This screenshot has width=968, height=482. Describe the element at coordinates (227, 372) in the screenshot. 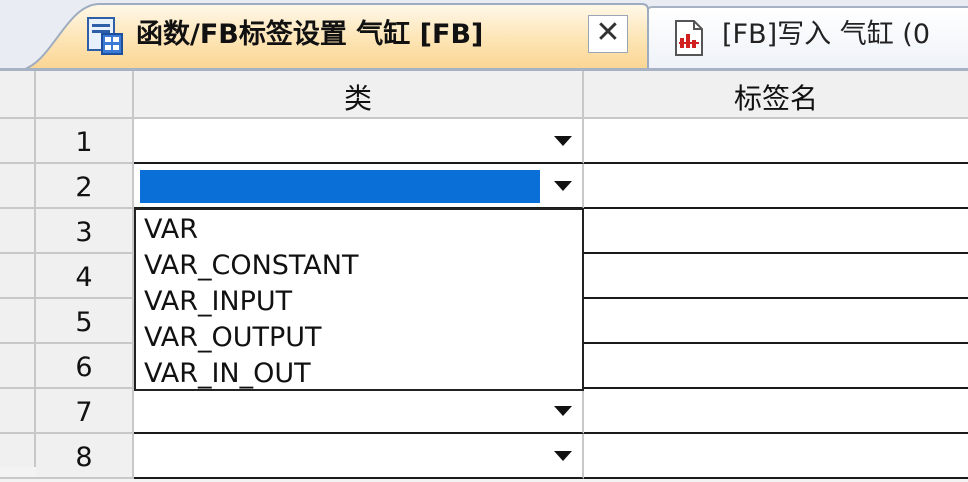

I see `dropdown-option-var-in-out: VAR_IN_OUT` at that location.